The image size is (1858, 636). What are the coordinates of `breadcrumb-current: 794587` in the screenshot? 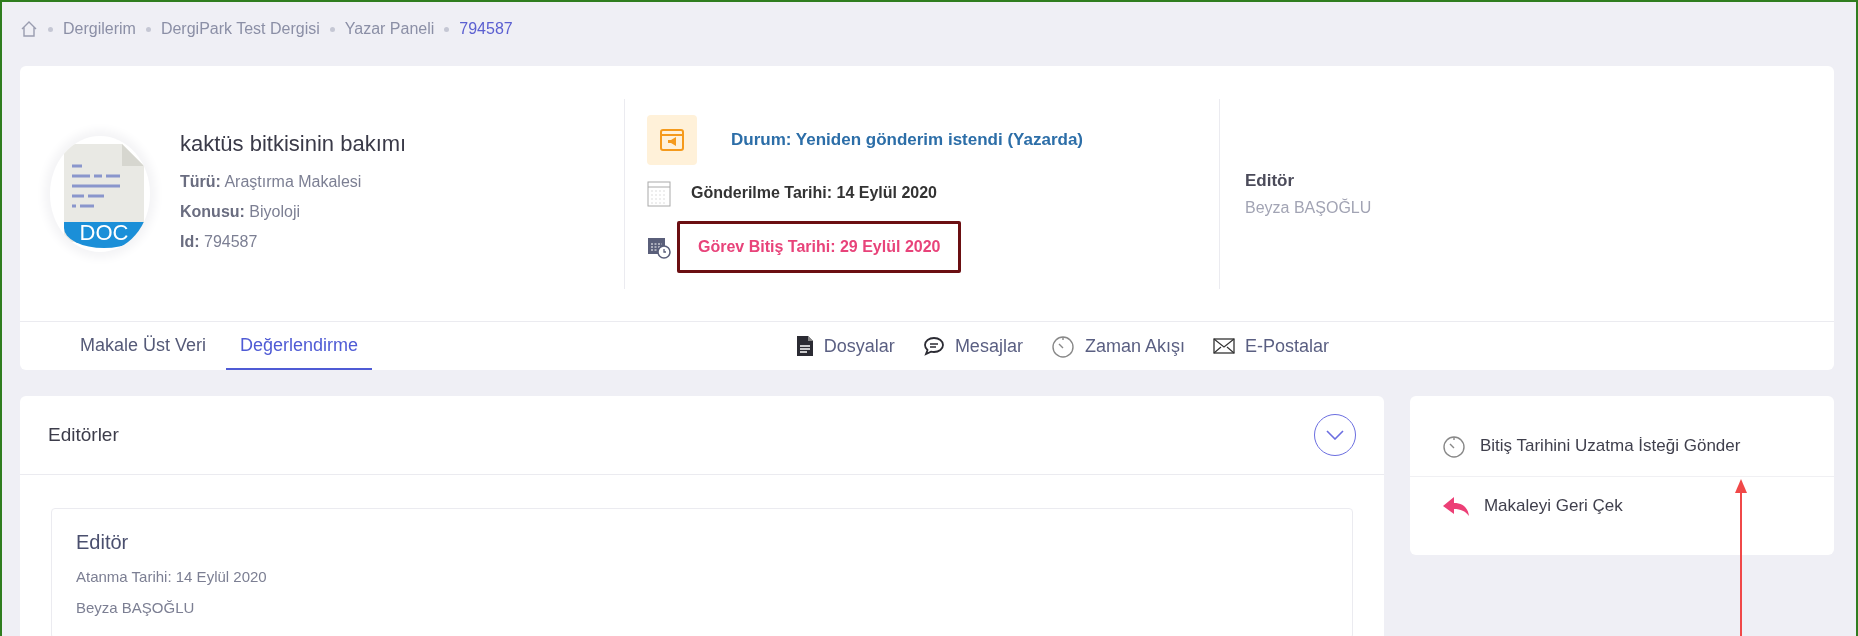 It's located at (486, 29).